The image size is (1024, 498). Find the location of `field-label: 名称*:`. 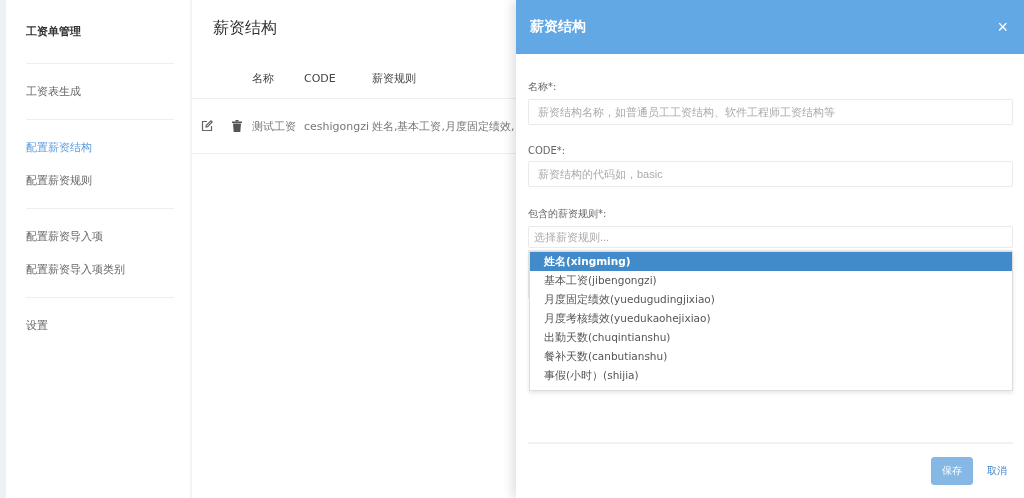

field-label: 名称*: is located at coordinates (543, 87).